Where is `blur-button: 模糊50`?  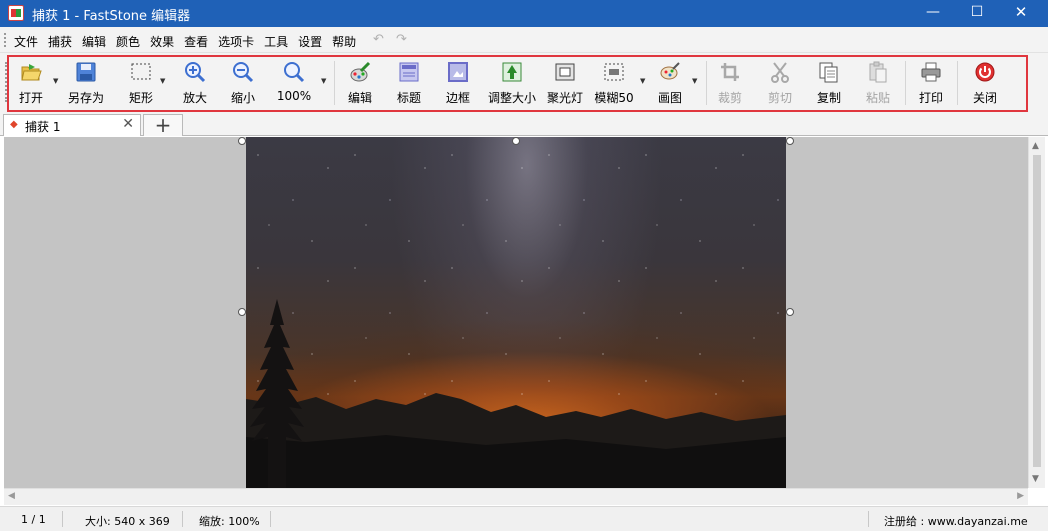
blur-button: 模糊50 is located at coordinates (614, 82).